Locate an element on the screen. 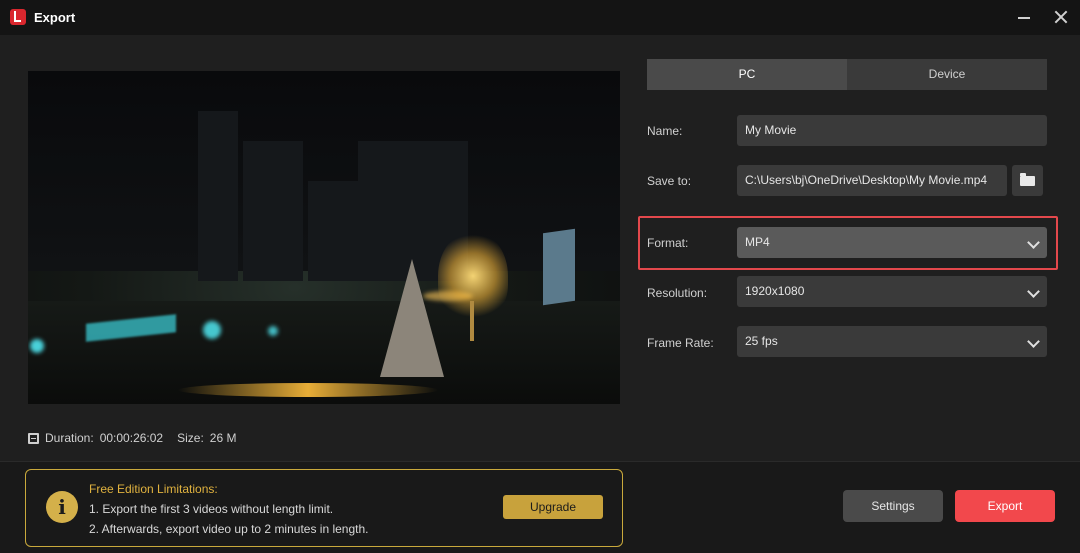 This screenshot has height=553, width=1080. film-icon is located at coordinates (33, 438).